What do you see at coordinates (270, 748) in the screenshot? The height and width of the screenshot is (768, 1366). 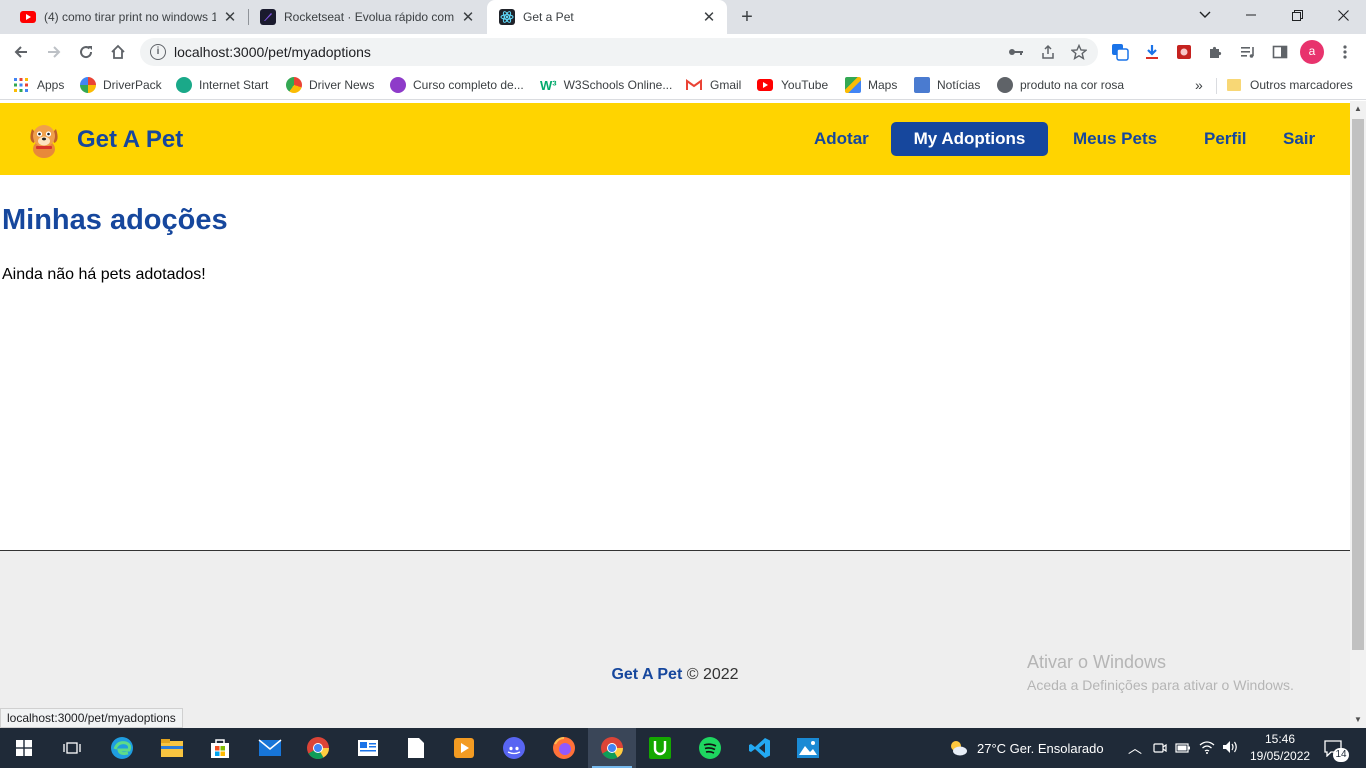 I see `mail-icon` at bounding box center [270, 748].